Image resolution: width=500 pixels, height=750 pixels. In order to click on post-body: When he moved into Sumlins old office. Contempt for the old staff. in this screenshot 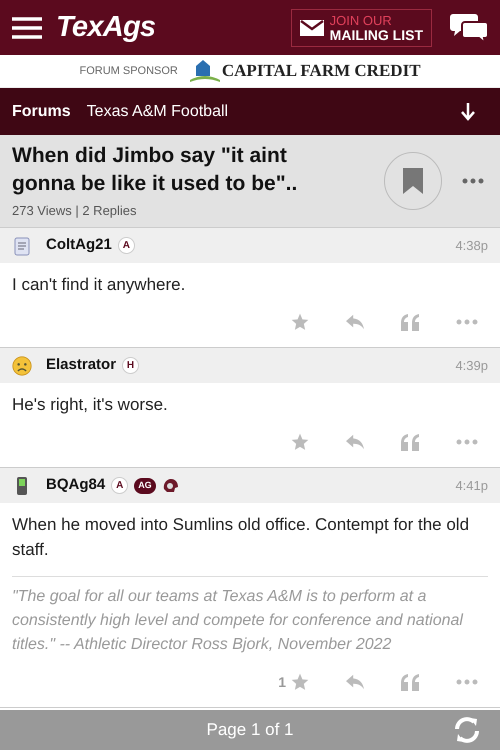, I will do `click(241, 537)`.